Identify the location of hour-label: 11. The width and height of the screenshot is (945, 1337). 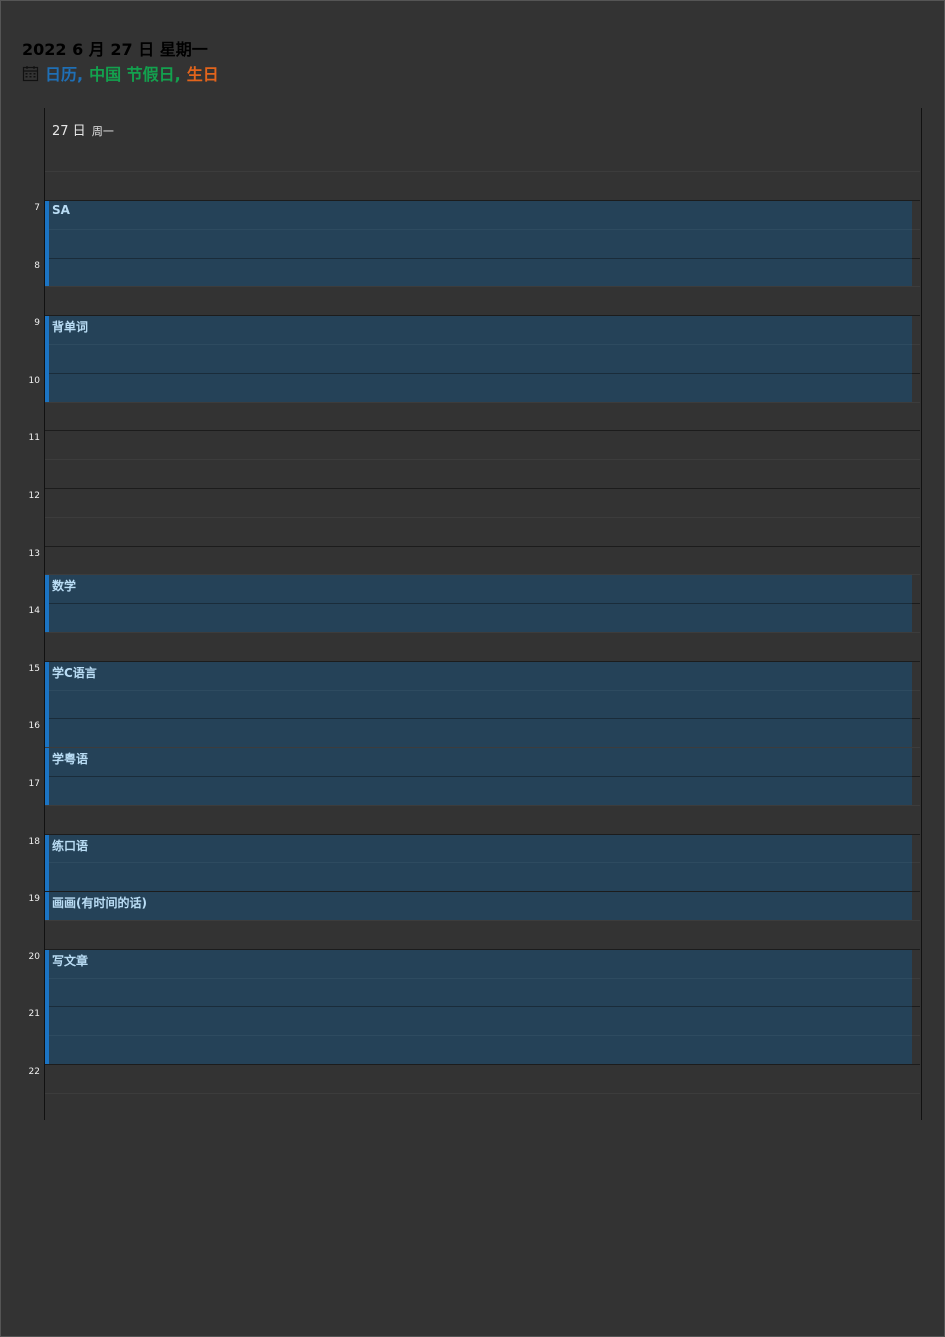
(34, 438).